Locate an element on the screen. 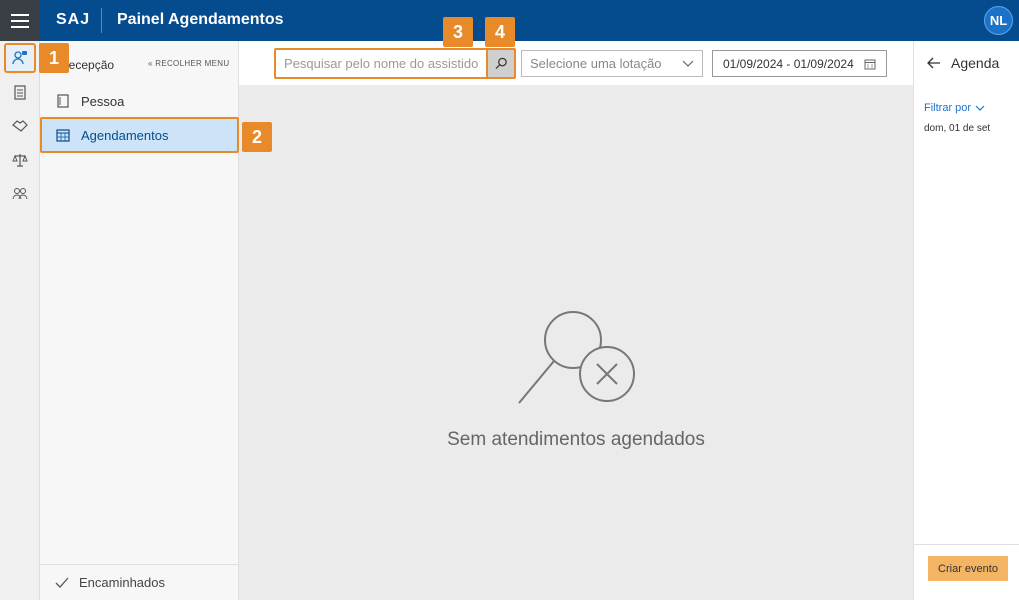  lotacao-select-value: Selecione uma lotação is located at coordinates (596, 63).